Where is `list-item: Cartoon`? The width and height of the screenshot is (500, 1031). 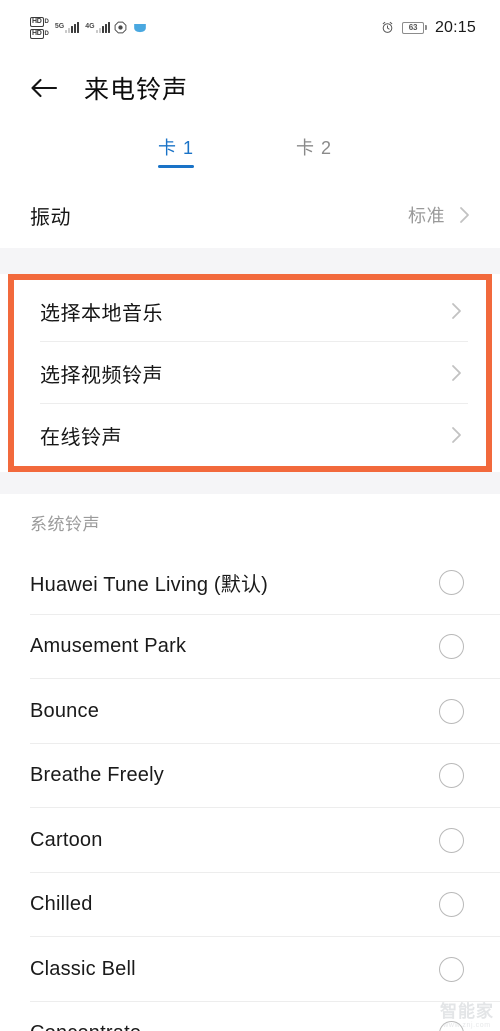
list-item: Cartoon is located at coordinates (250, 840).